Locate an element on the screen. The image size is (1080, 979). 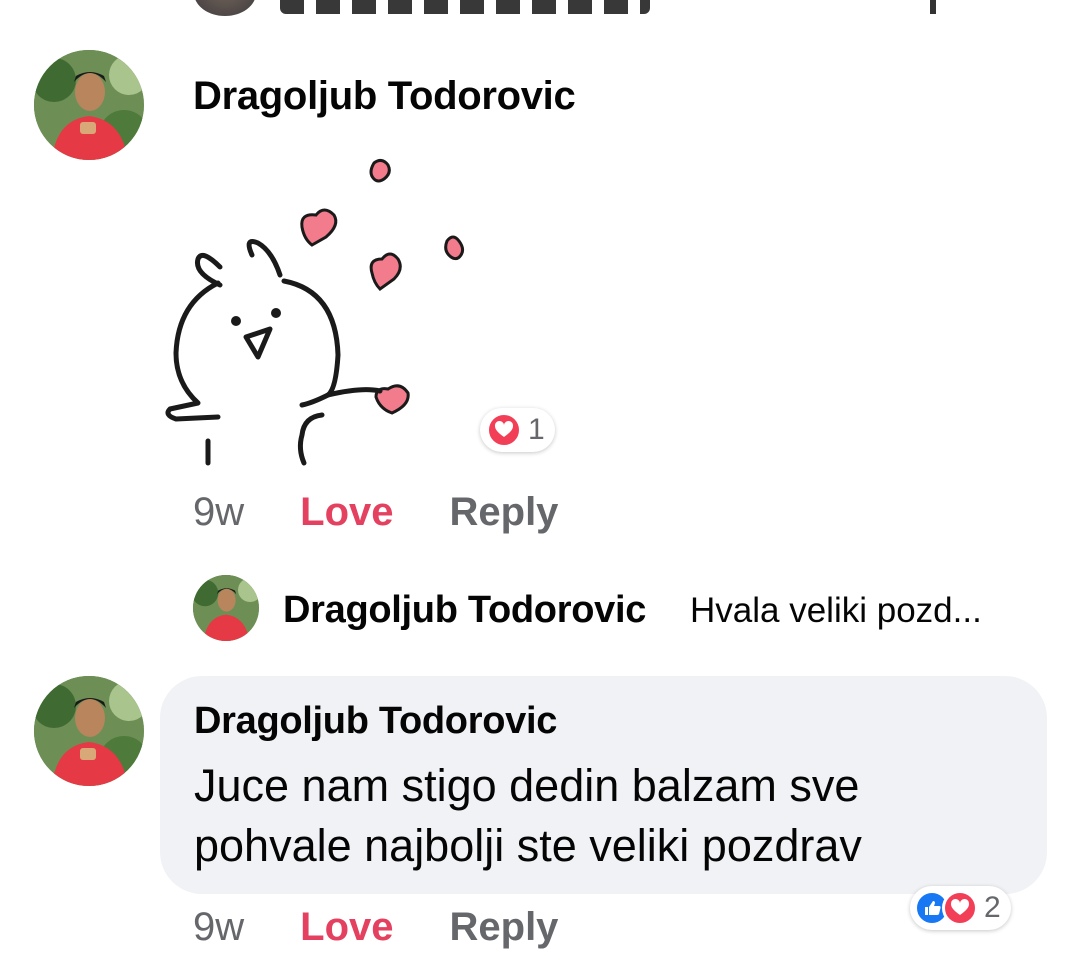
reaction-summary: 2 is located at coordinates (960, 908).